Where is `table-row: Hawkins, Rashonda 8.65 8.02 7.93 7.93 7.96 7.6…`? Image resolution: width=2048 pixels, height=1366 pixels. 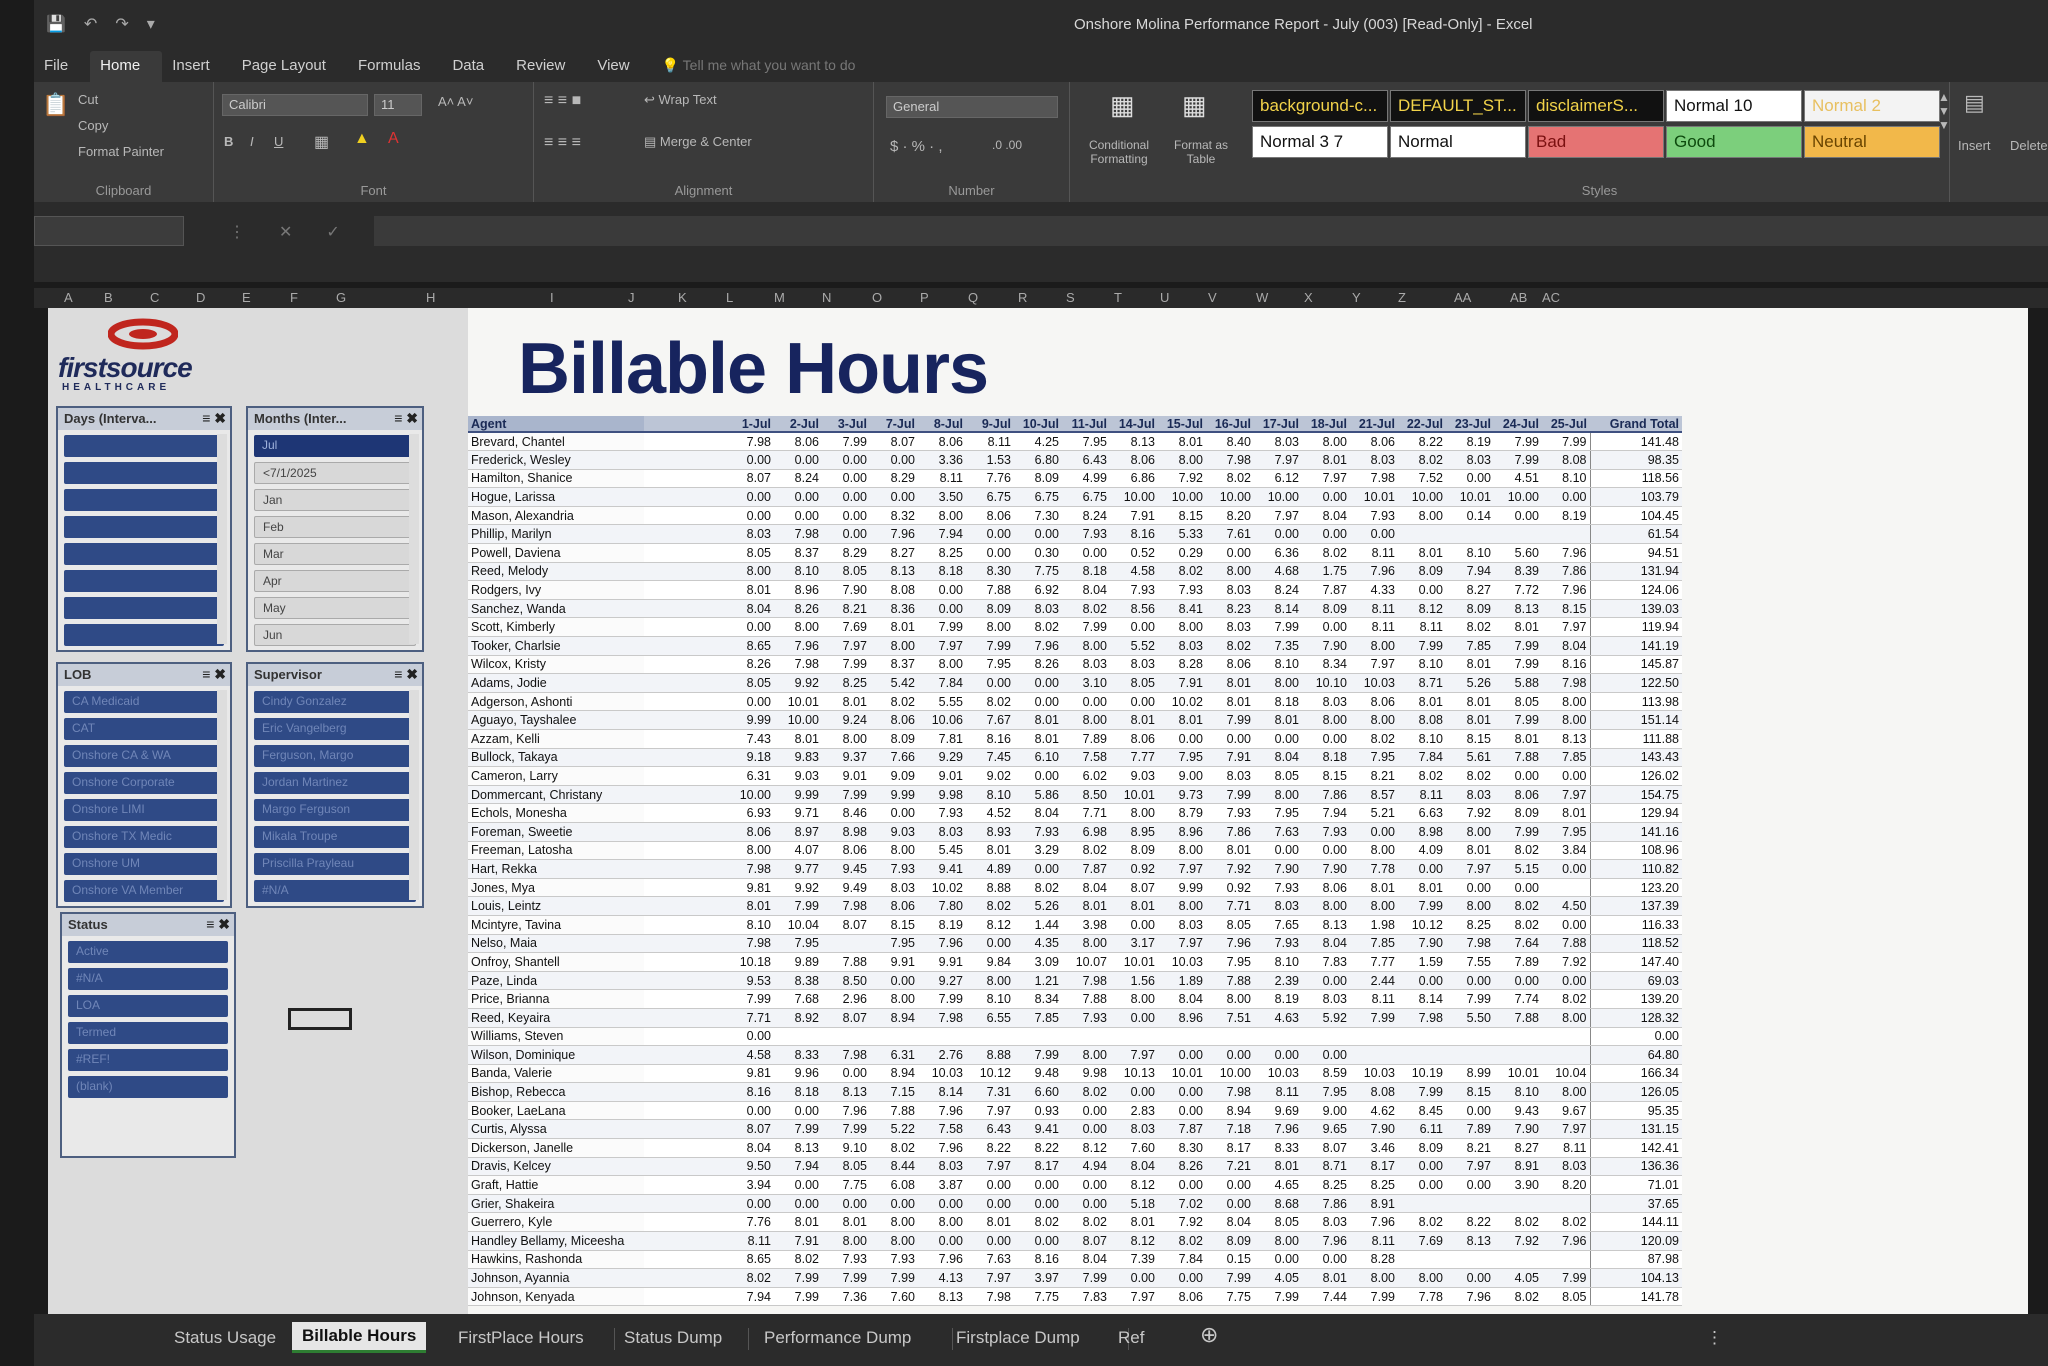 table-row: Hawkins, Rashonda 8.65 8.02 7.93 7.93 7.96 7.6… is located at coordinates (1075, 1260).